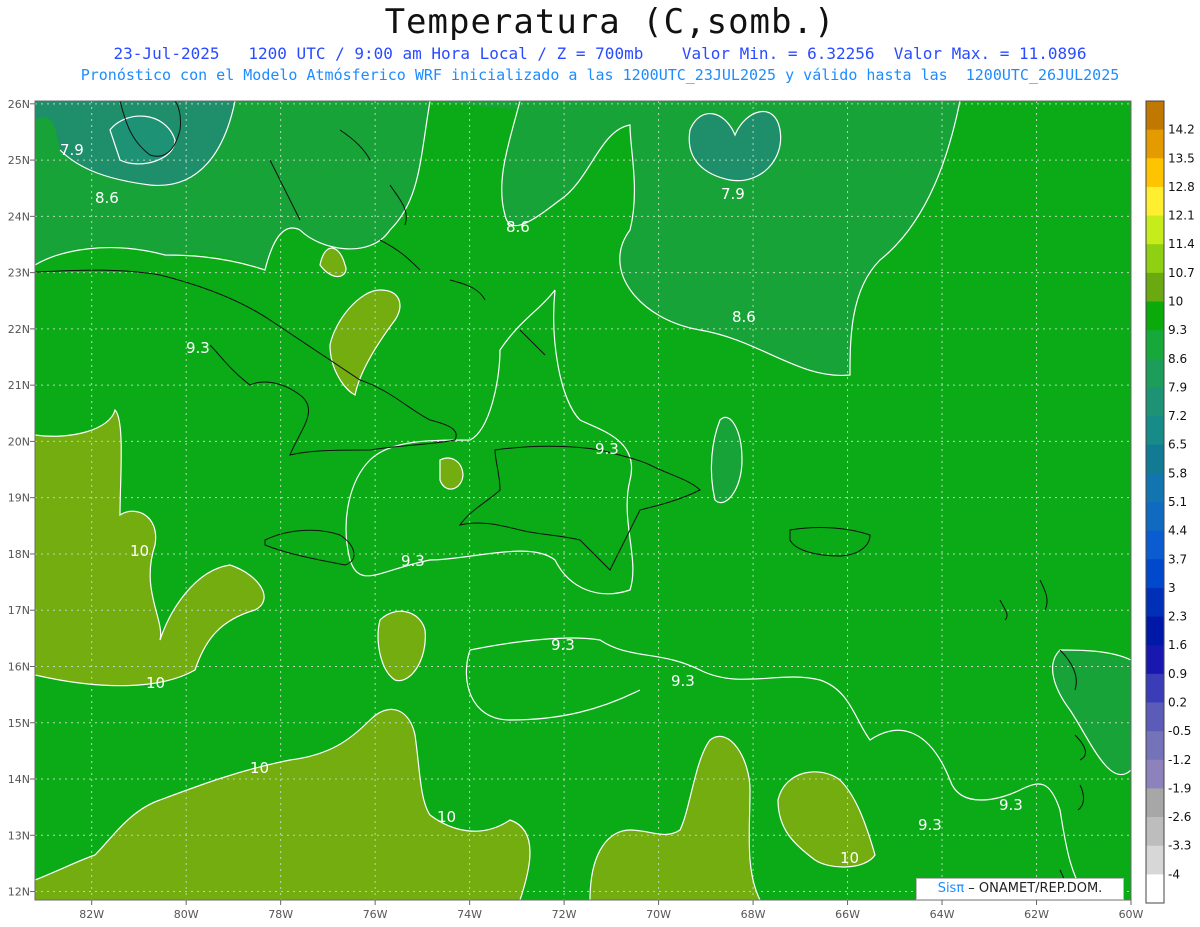 This screenshot has width=1200, height=927. I want to click on lon-label: 66W, so click(847, 914).